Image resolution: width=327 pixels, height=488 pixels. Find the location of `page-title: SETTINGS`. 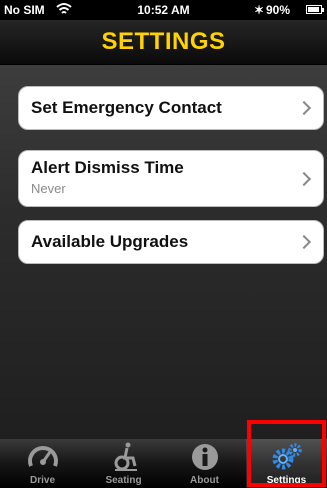

page-title: SETTINGS is located at coordinates (163, 41).